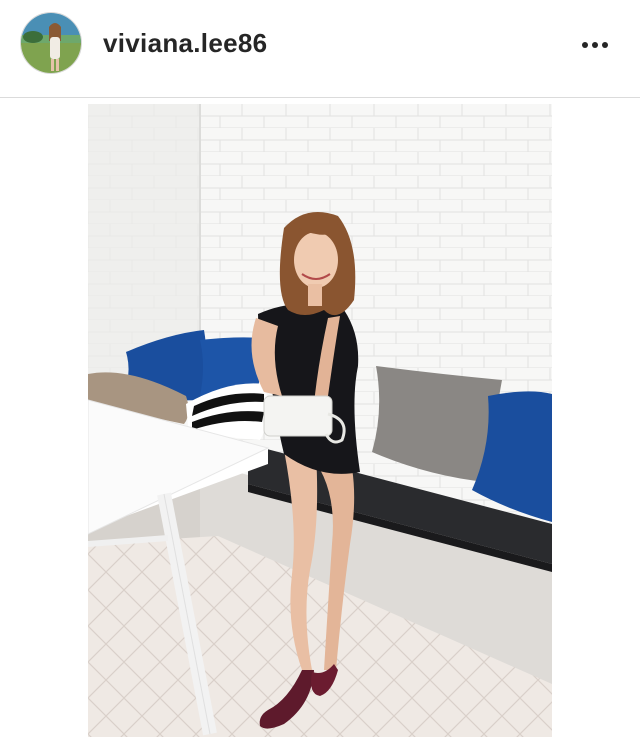  I want to click on post-header: viviana.lee86, so click(320, 48).